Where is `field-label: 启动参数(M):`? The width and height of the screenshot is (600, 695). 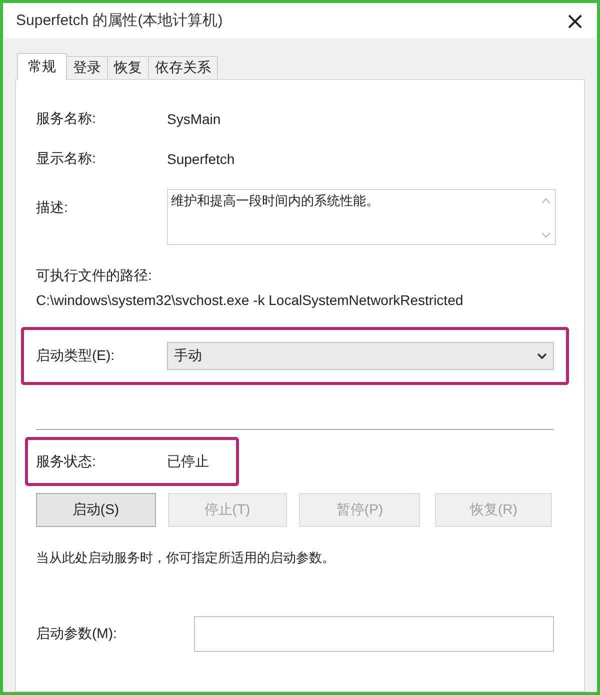 field-label: 启动参数(M): is located at coordinates (77, 634).